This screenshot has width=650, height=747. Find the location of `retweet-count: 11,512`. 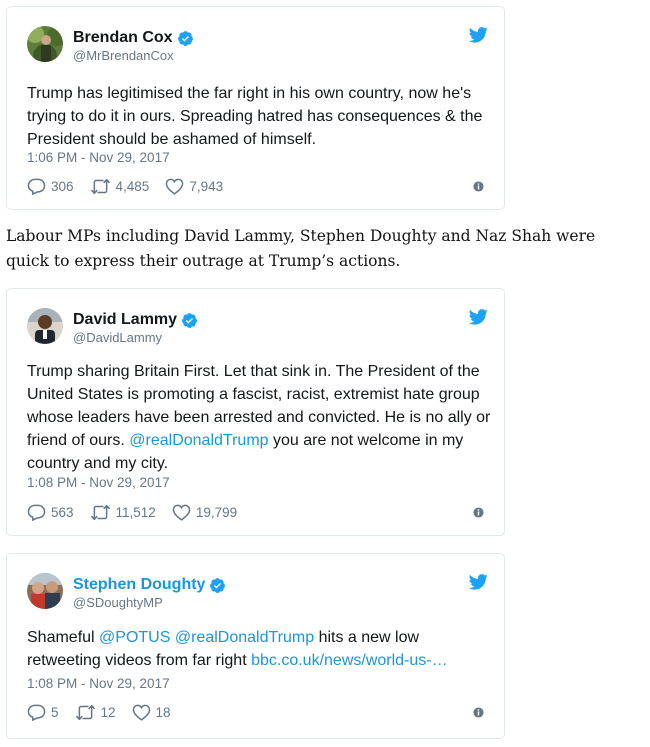

retweet-count: 11,512 is located at coordinates (135, 512).